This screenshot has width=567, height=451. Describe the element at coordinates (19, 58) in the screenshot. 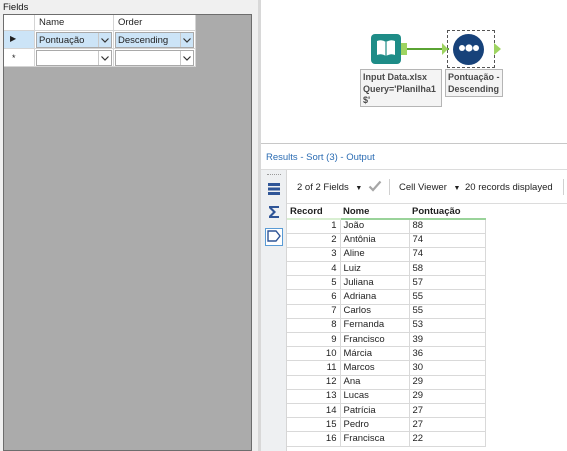

I see `row-selector: *` at that location.